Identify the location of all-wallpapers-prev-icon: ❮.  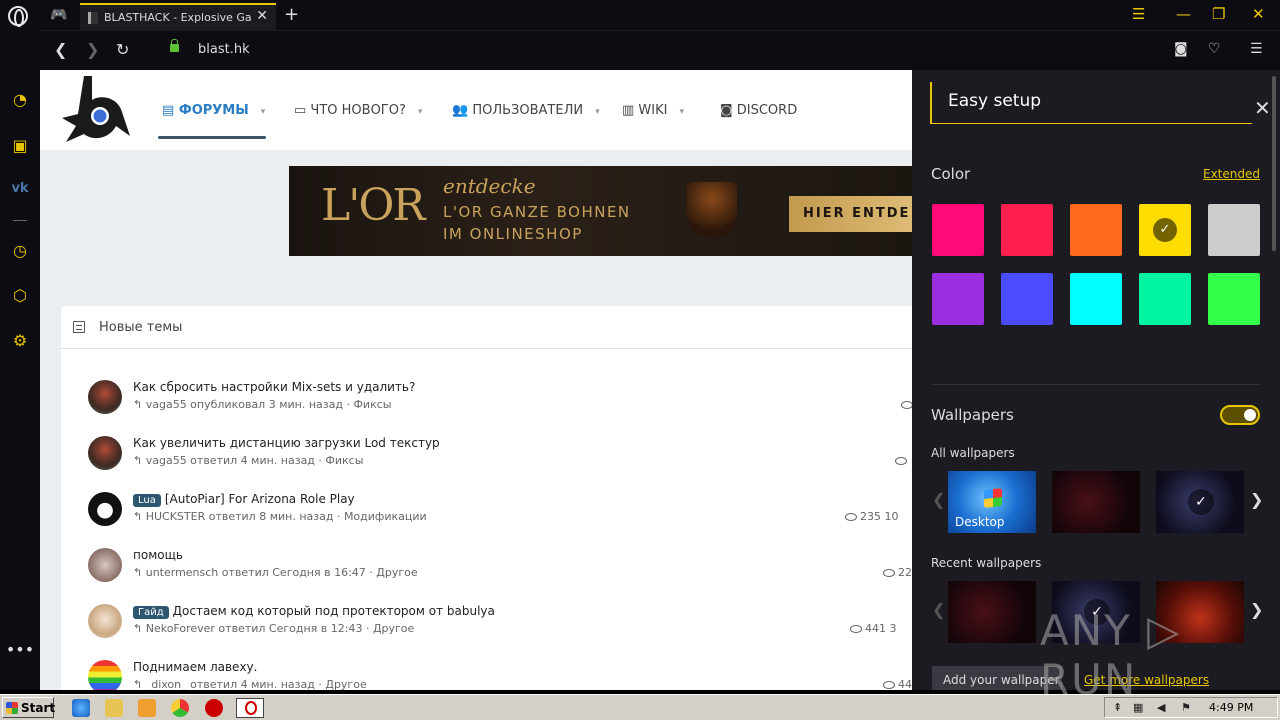
(938, 499).